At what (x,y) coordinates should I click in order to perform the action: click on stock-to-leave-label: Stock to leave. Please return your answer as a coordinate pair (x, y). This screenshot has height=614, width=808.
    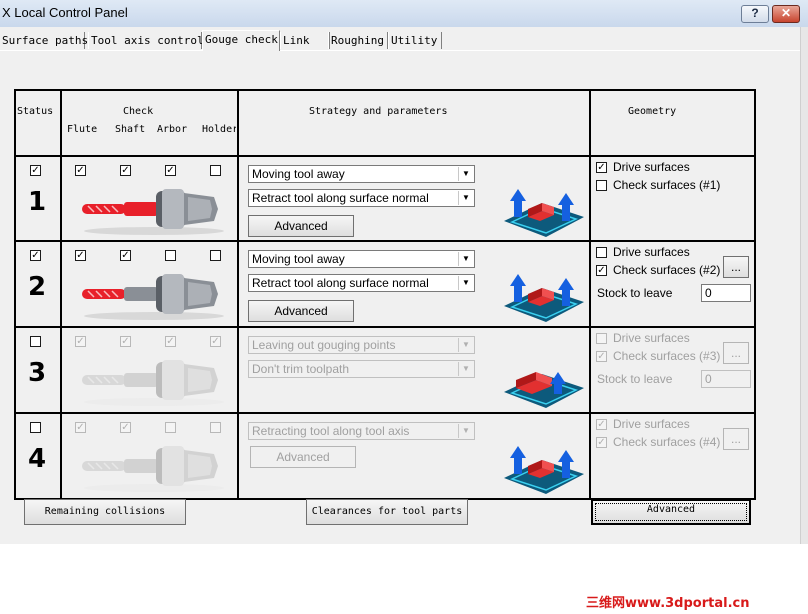
    Looking at the image, I should click on (635, 379).